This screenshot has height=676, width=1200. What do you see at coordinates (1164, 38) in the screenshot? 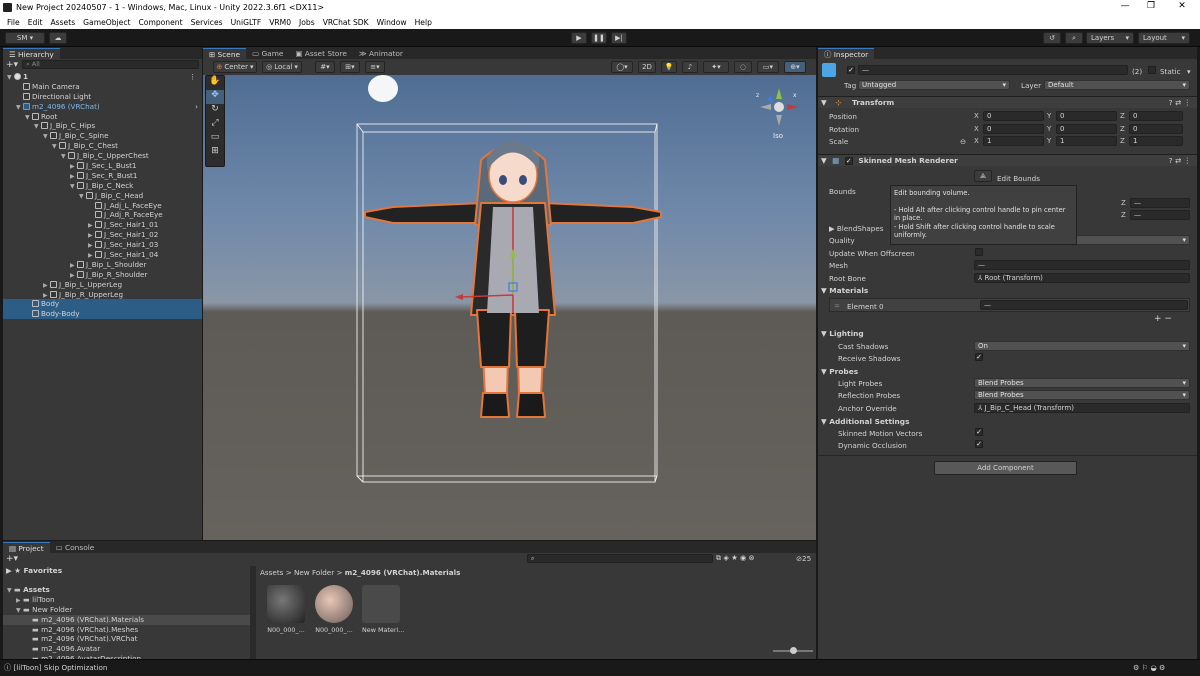
I see `layout-dropdown: Layout ▾` at bounding box center [1164, 38].